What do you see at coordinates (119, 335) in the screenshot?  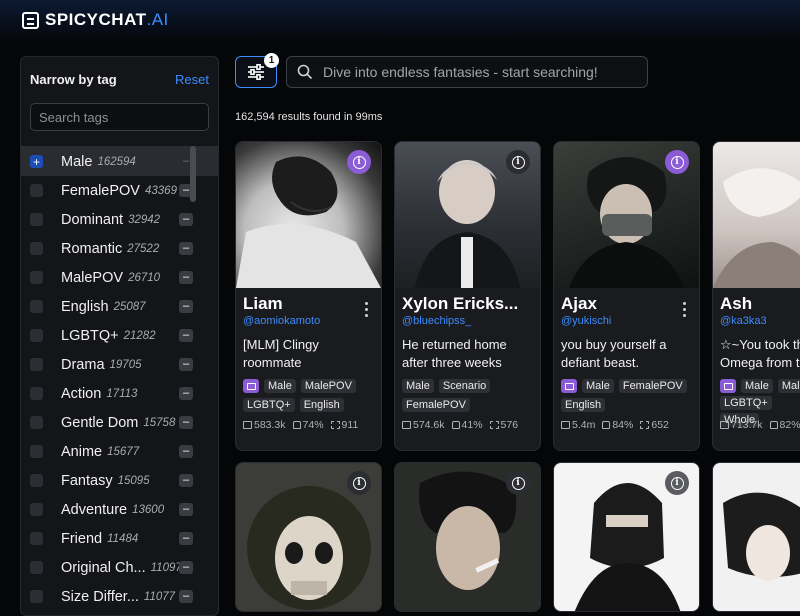 I see `tag-row: LGBTQ+ 21282 –` at bounding box center [119, 335].